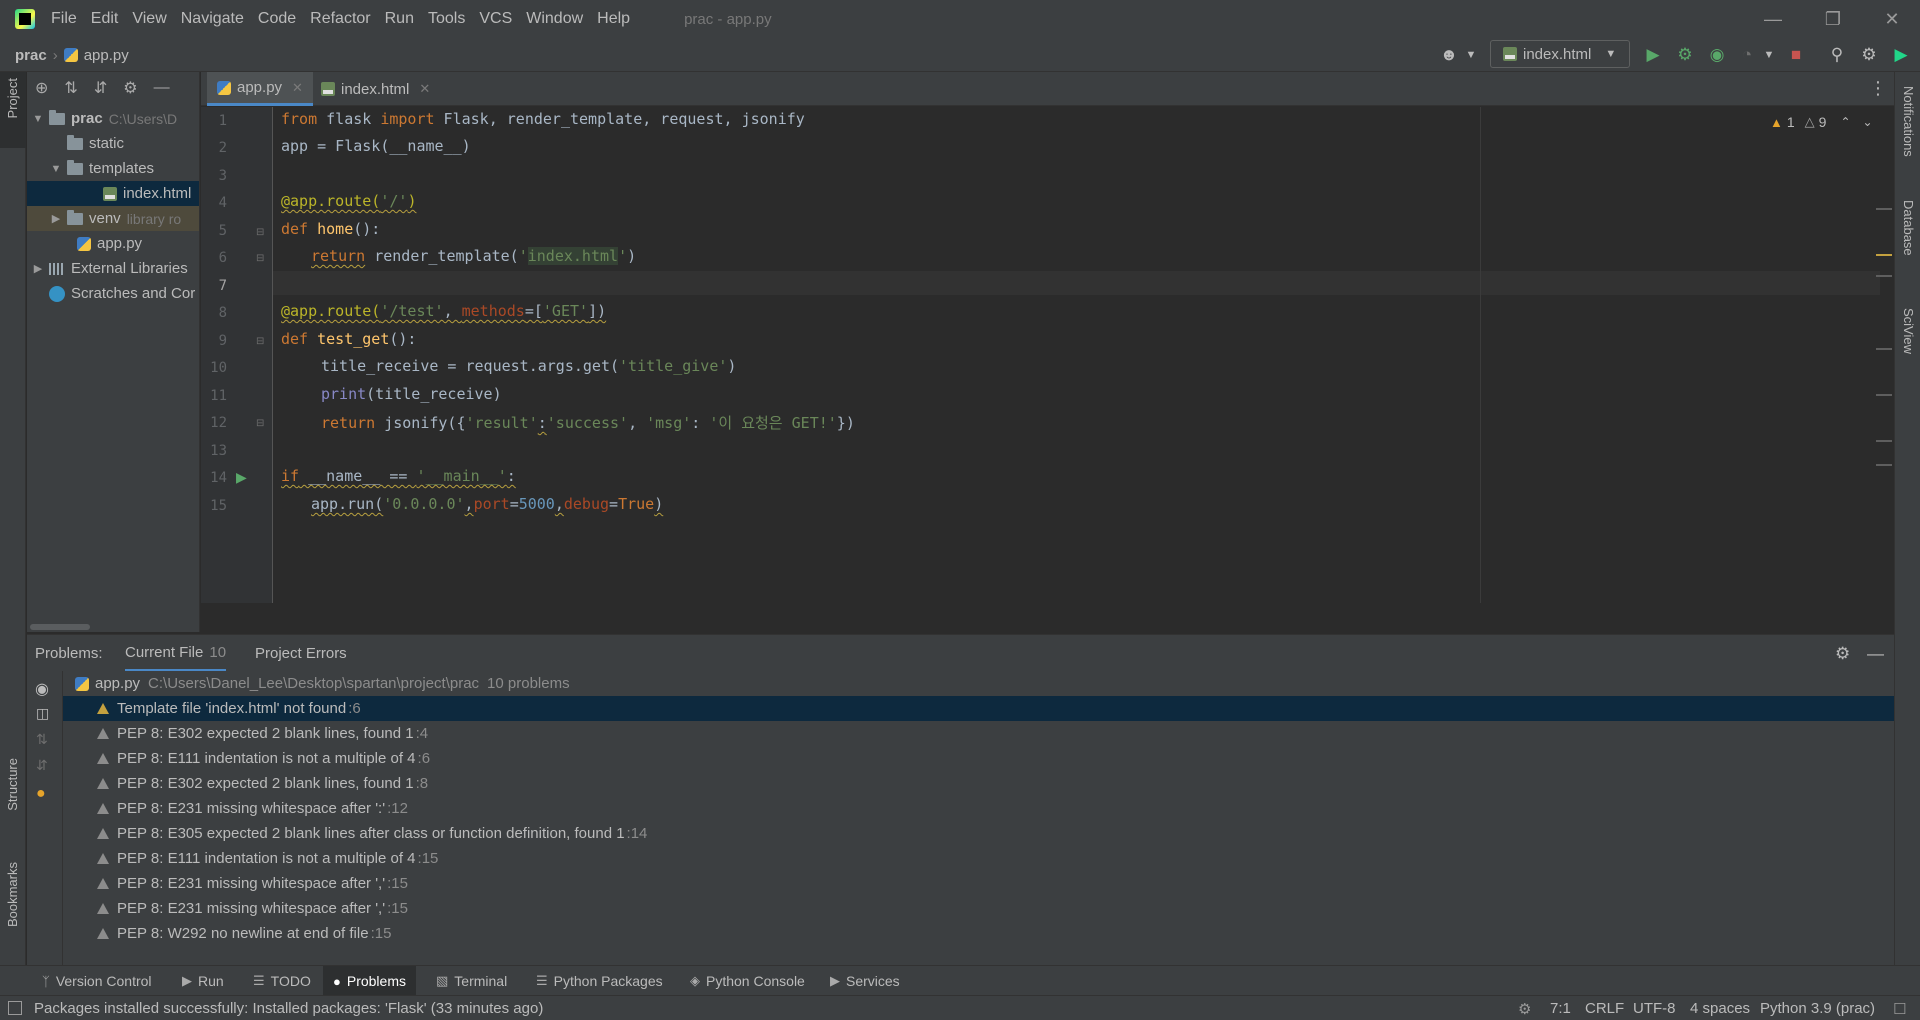  What do you see at coordinates (1908, 121) in the screenshot?
I see `notifications-tool-tab: Notifications` at bounding box center [1908, 121].